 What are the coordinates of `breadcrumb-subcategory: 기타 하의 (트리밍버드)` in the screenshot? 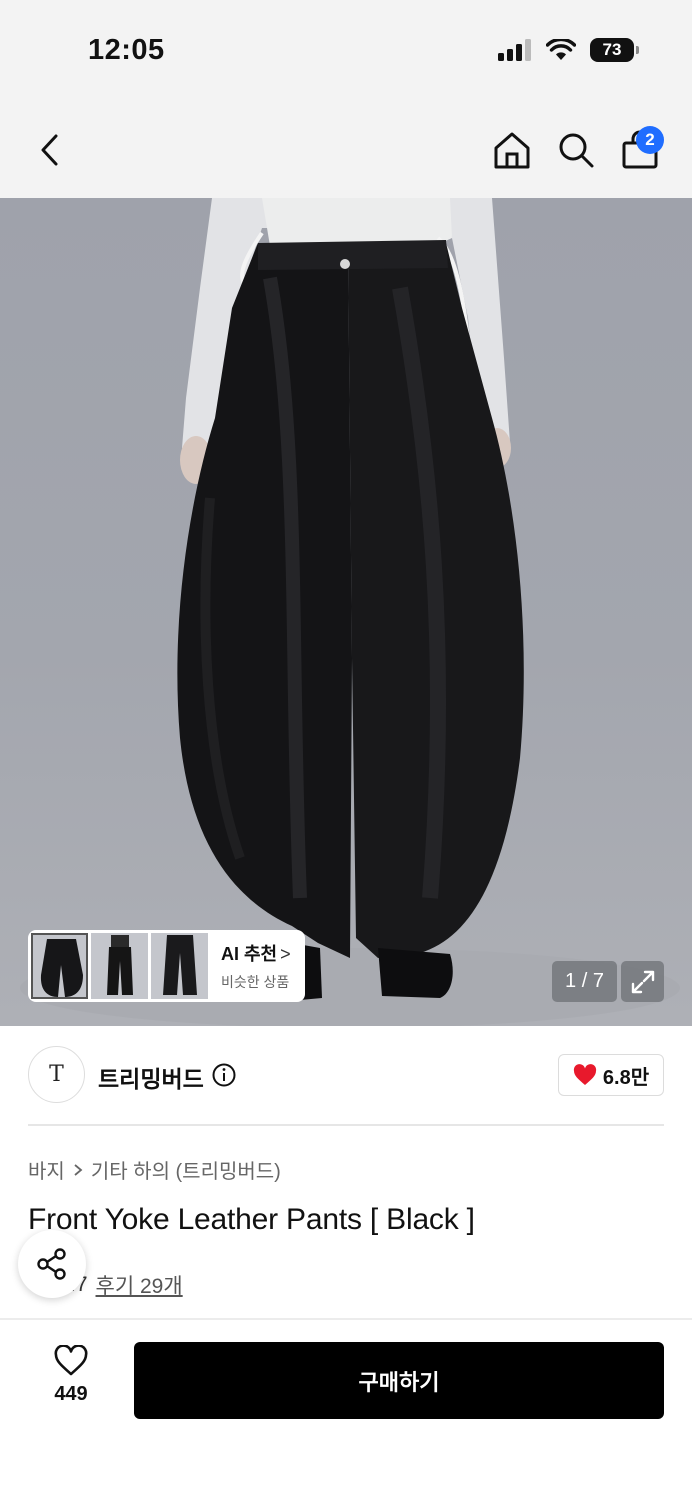 It's located at (186, 1169).